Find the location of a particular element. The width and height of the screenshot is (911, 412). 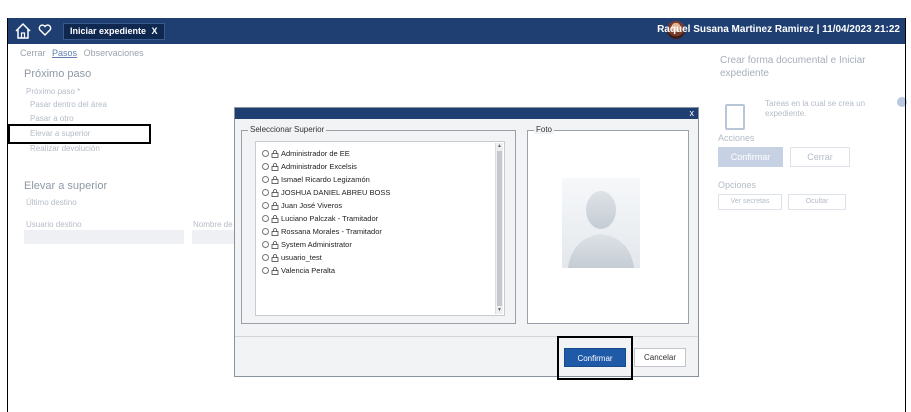

radio-option-otro: Pasar a otro is located at coordinates (52, 118).